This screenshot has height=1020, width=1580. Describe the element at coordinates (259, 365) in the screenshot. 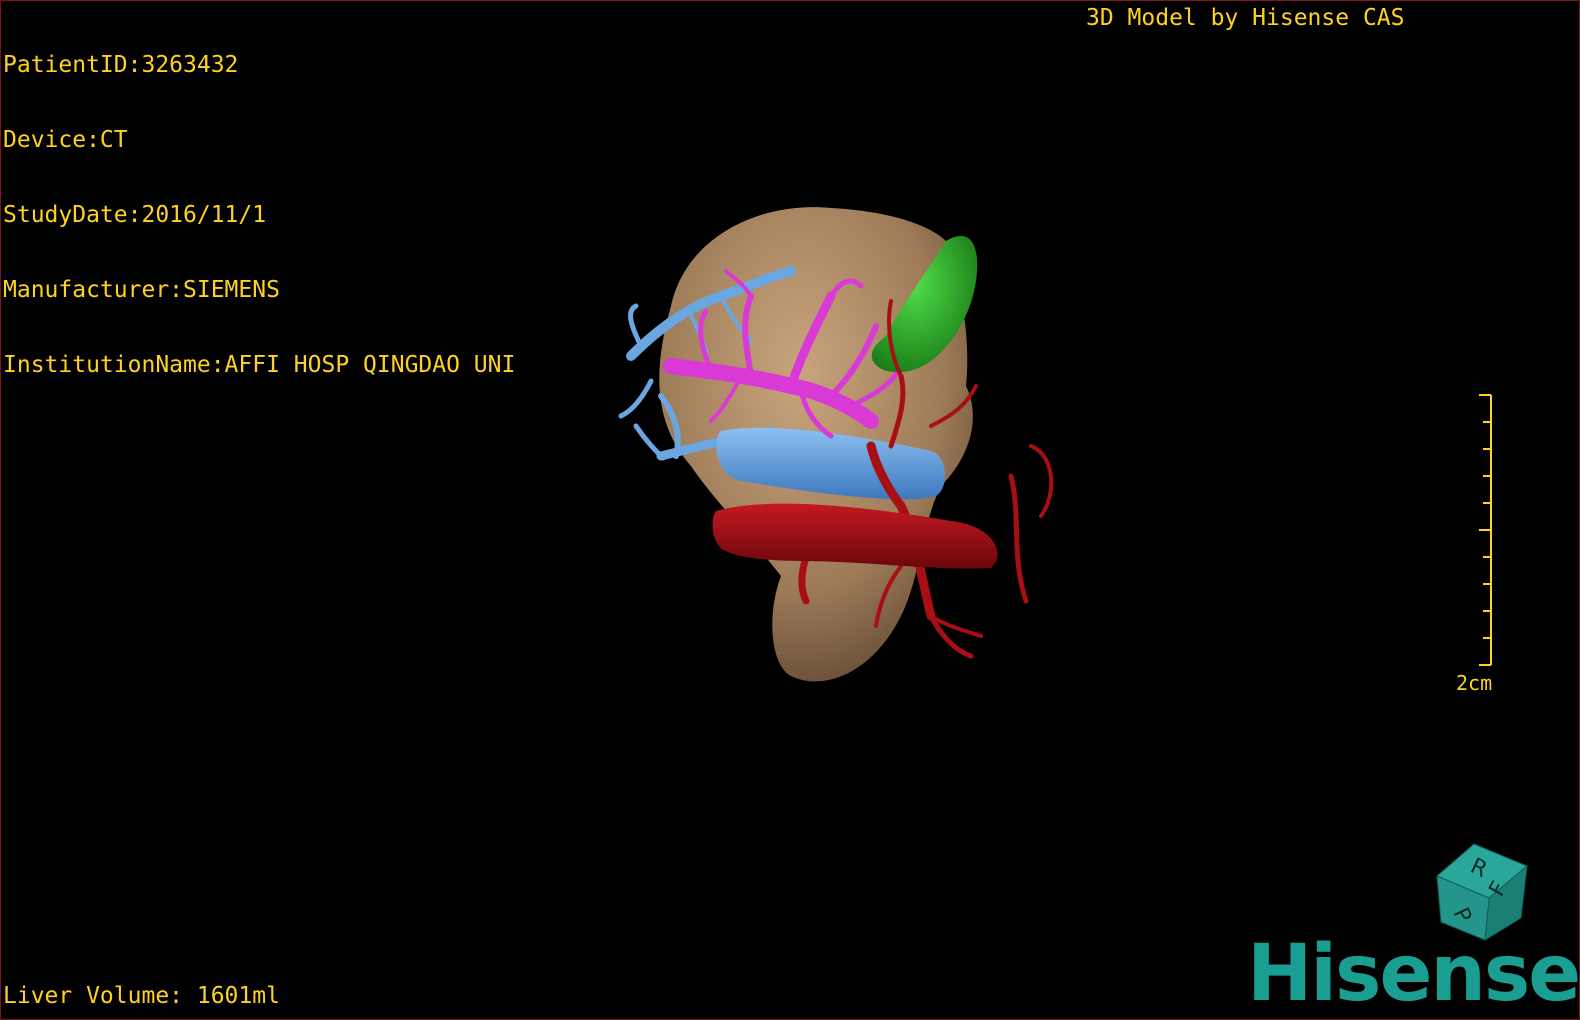

I see `institution-label: InstitutionName:AFFI HOSP QINGDAO UNI` at that location.